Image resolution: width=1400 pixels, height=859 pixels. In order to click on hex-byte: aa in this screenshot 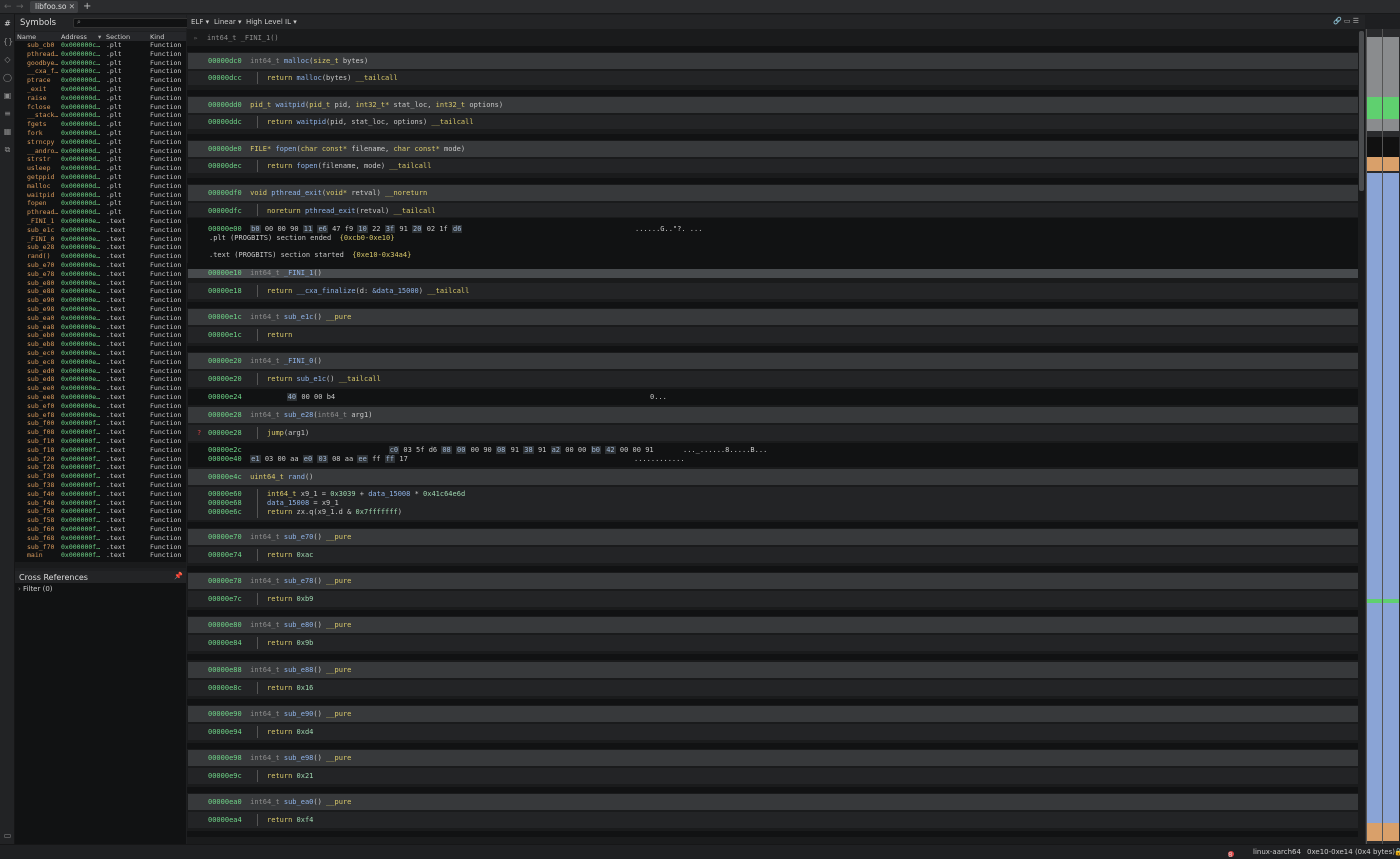, I will do `click(294, 459)`.